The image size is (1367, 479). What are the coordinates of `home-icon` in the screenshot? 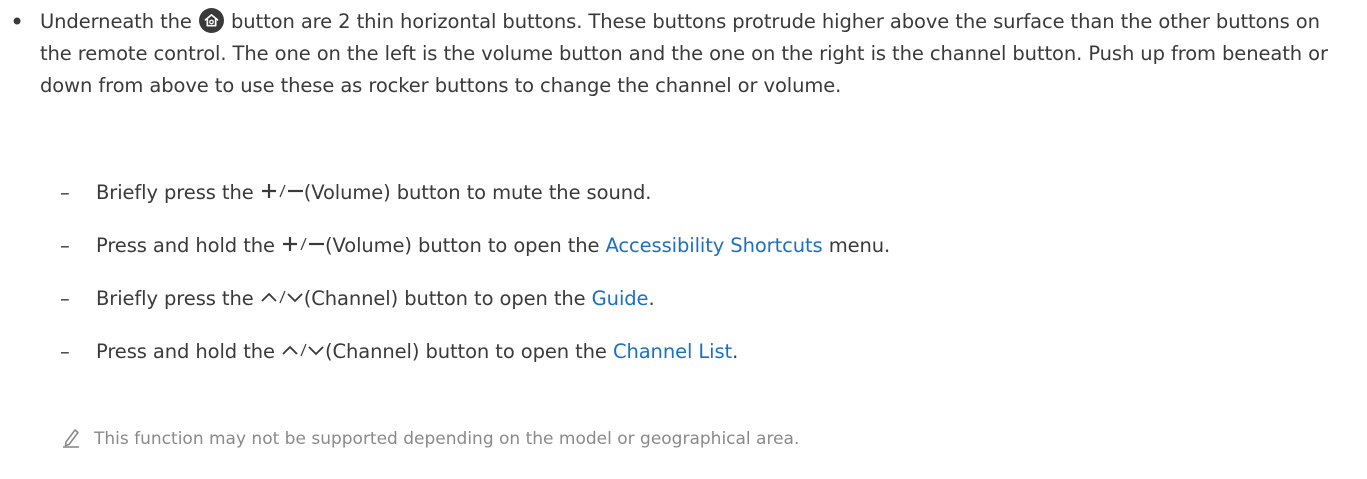 It's located at (211, 20).